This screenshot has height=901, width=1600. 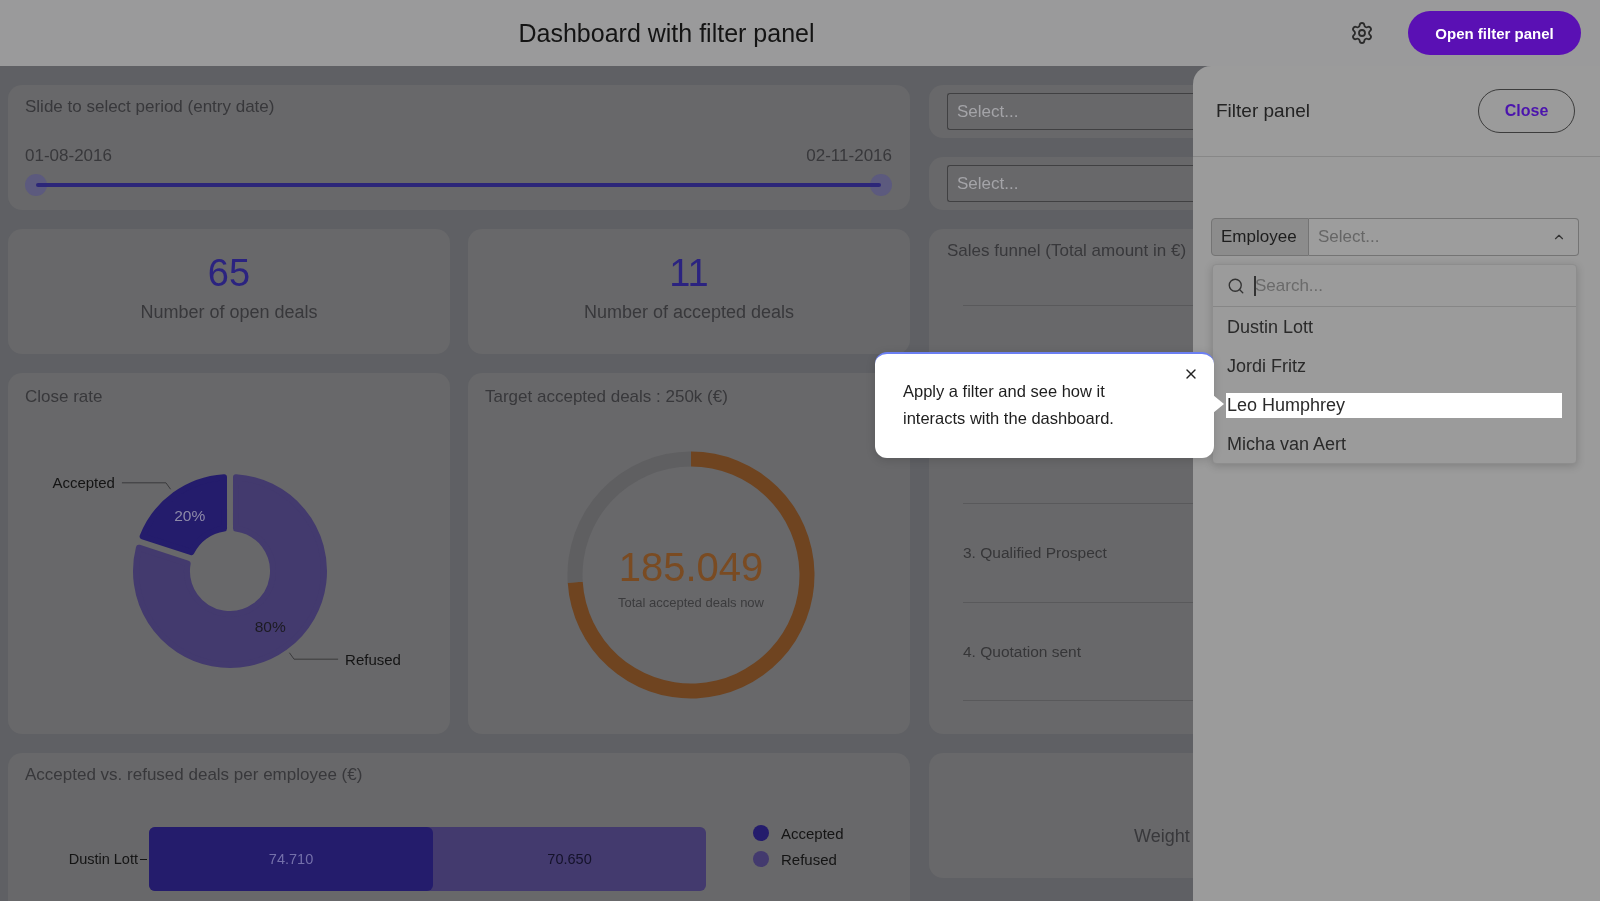 What do you see at coordinates (666, 32) in the screenshot?
I see `page-title: Dashboard with filter panel` at bounding box center [666, 32].